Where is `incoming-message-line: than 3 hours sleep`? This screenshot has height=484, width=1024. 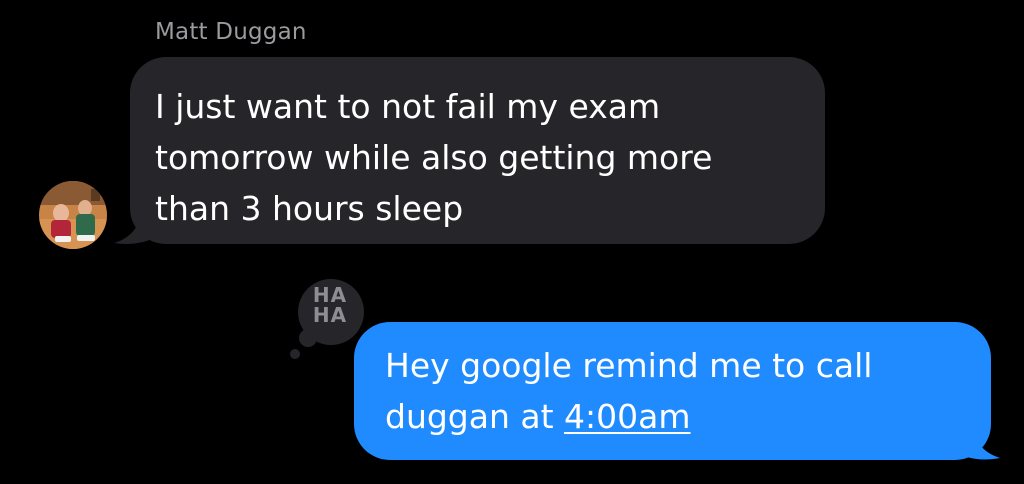
incoming-message-line: than 3 hours sleep is located at coordinates (309, 208).